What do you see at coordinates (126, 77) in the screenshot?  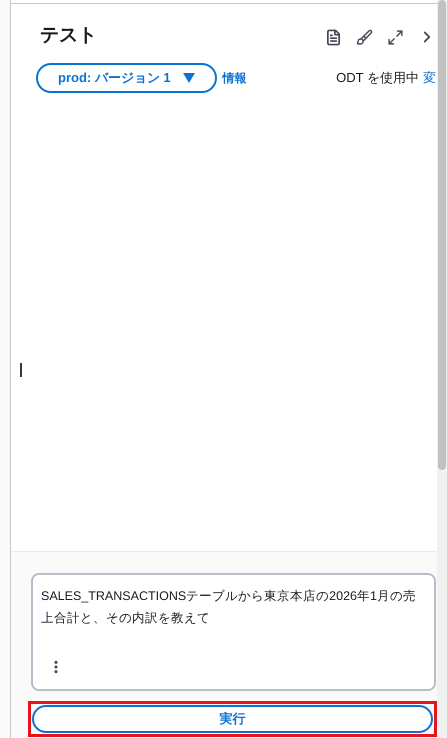 I see `version-dropdown: prod: バージョン 1` at bounding box center [126, 77].